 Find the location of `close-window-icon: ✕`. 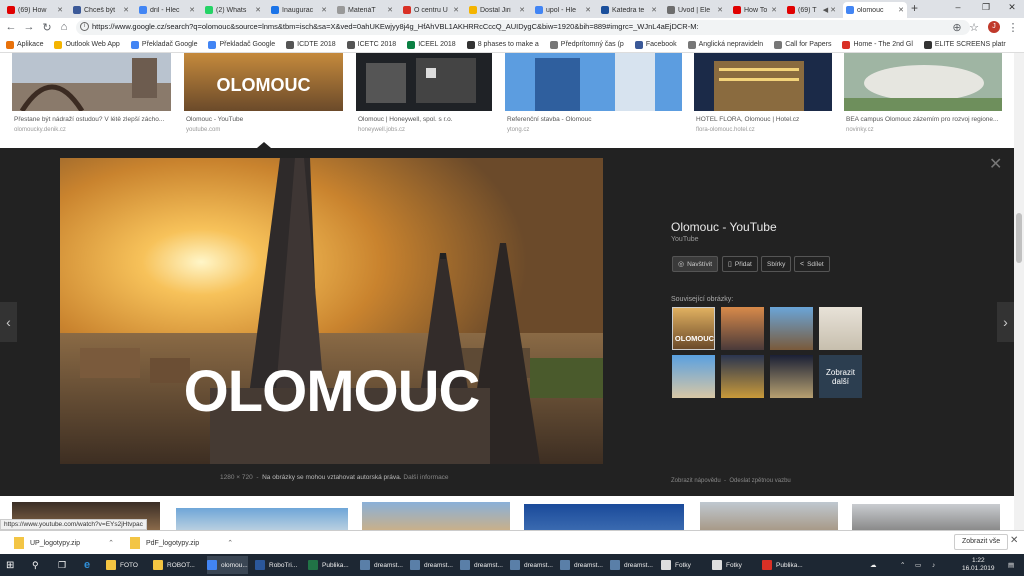

close-window-icon: ✕ is located at coordinates (1012, 7).